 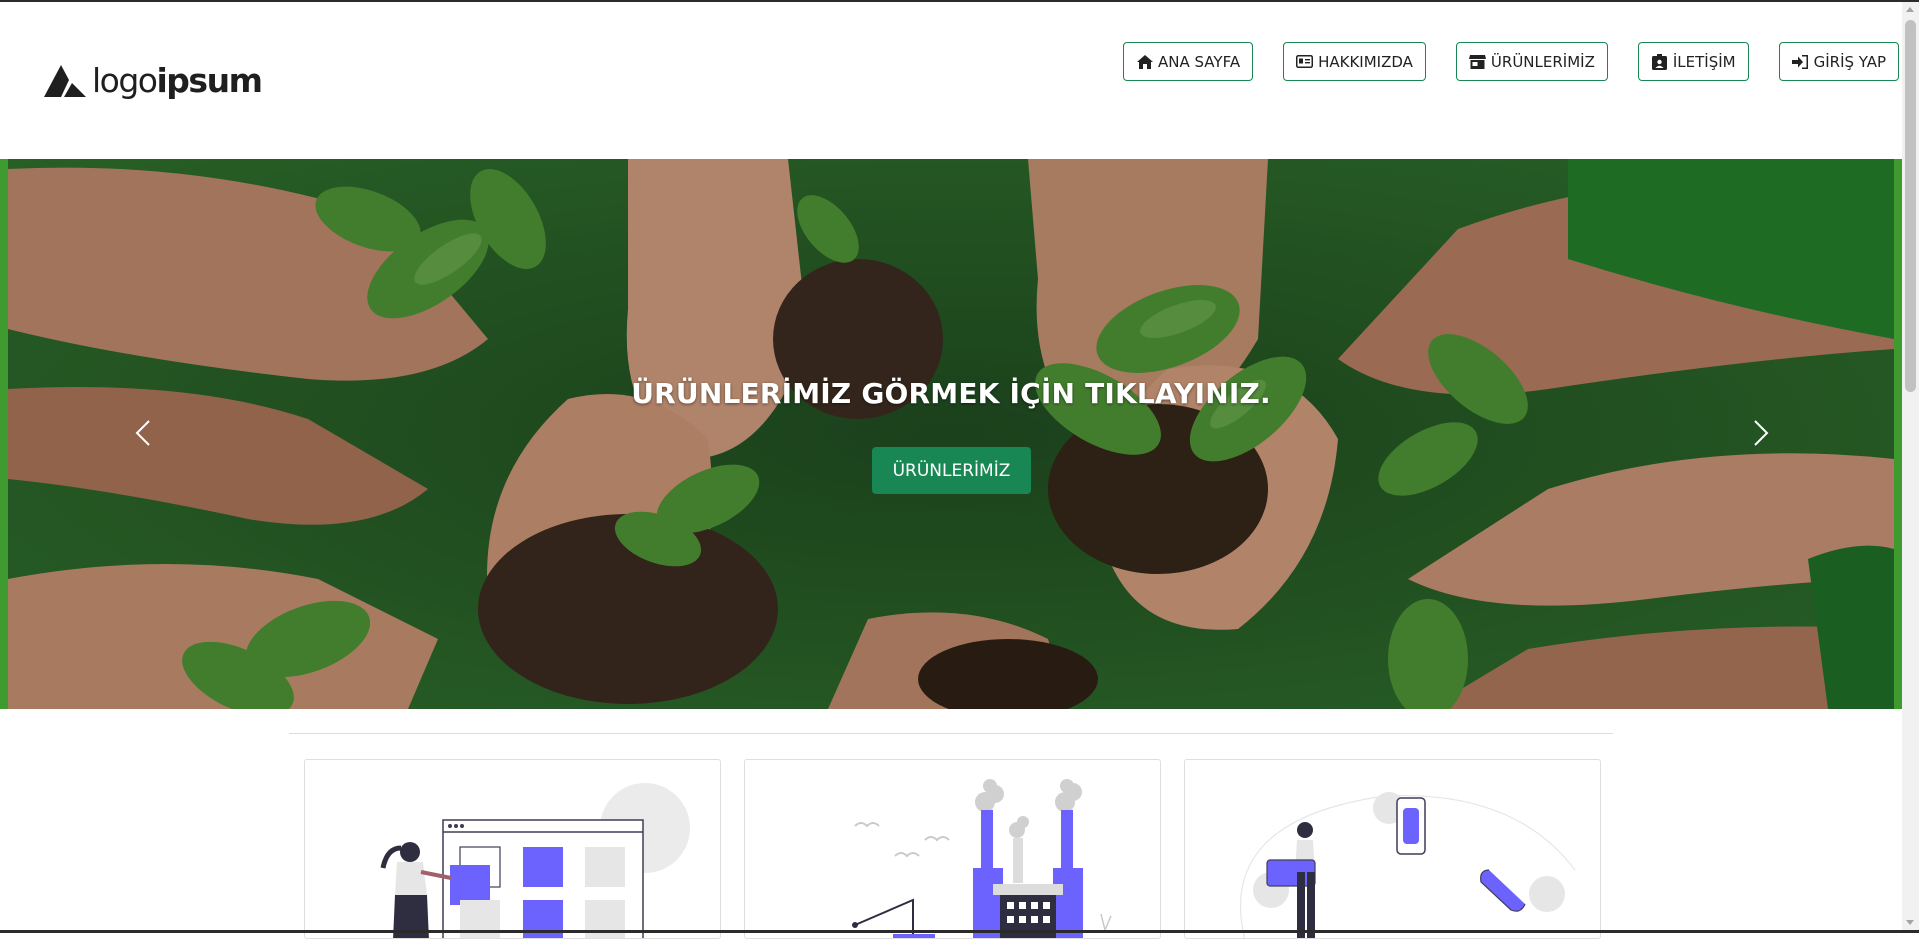 What do you see at coordinates (1910, 9) in the screenshot?
I see `scroll-up-arrow-icon` at bounding box center [1910, 9].